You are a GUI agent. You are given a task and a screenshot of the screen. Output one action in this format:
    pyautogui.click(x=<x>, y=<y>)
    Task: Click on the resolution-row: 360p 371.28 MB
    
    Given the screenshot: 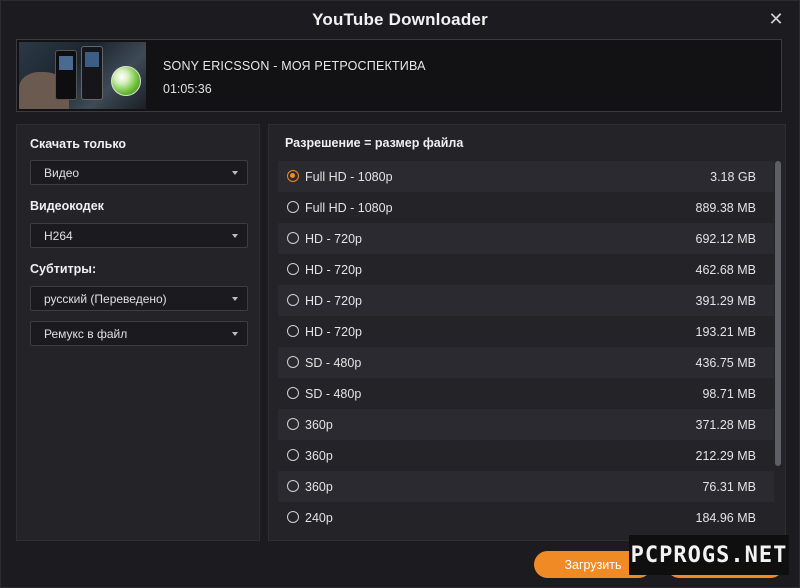 What is the action you would take?
    pyautogui.click(x=526, y=424)
    